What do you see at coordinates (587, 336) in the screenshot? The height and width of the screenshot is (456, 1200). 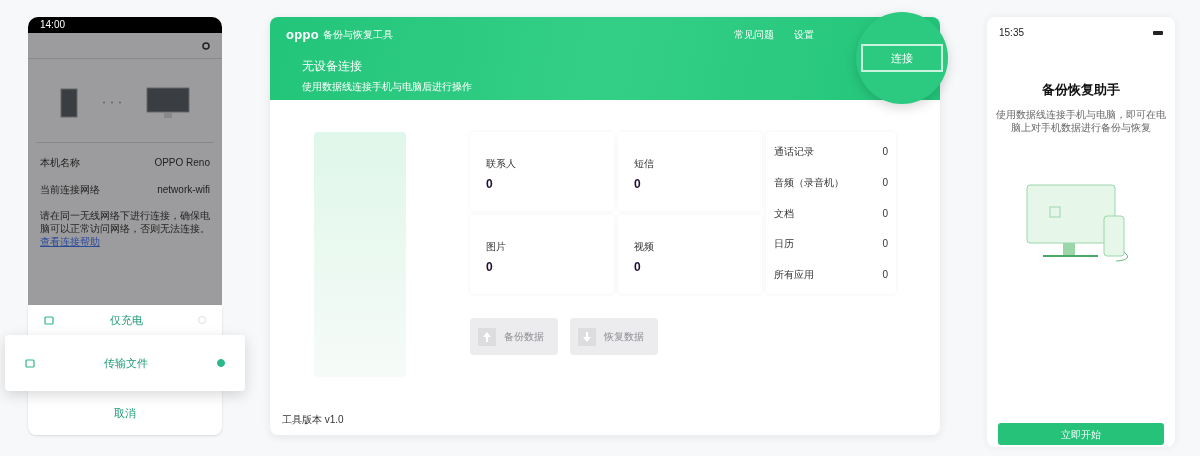 I see `download-icon` at bounding box center [587, 336].